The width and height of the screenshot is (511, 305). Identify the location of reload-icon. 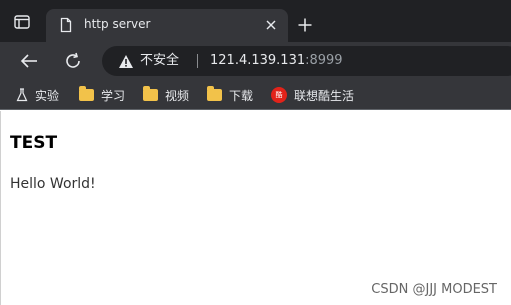
(73, 60).